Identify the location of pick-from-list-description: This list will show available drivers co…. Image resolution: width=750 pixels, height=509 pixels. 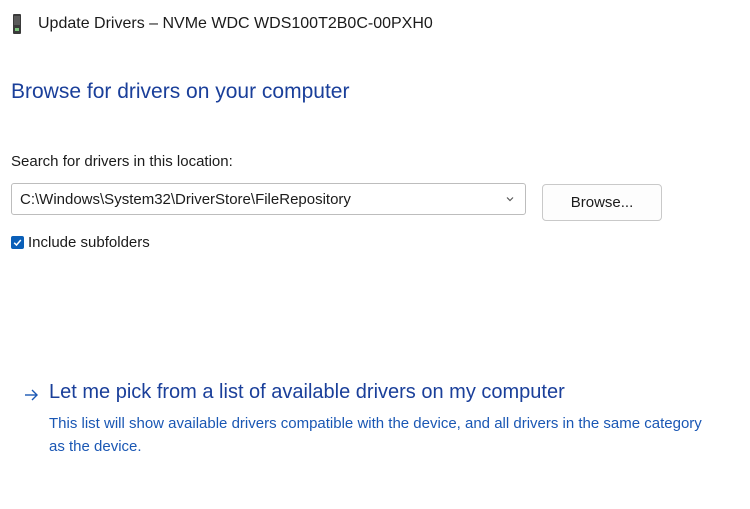
(375, 435).